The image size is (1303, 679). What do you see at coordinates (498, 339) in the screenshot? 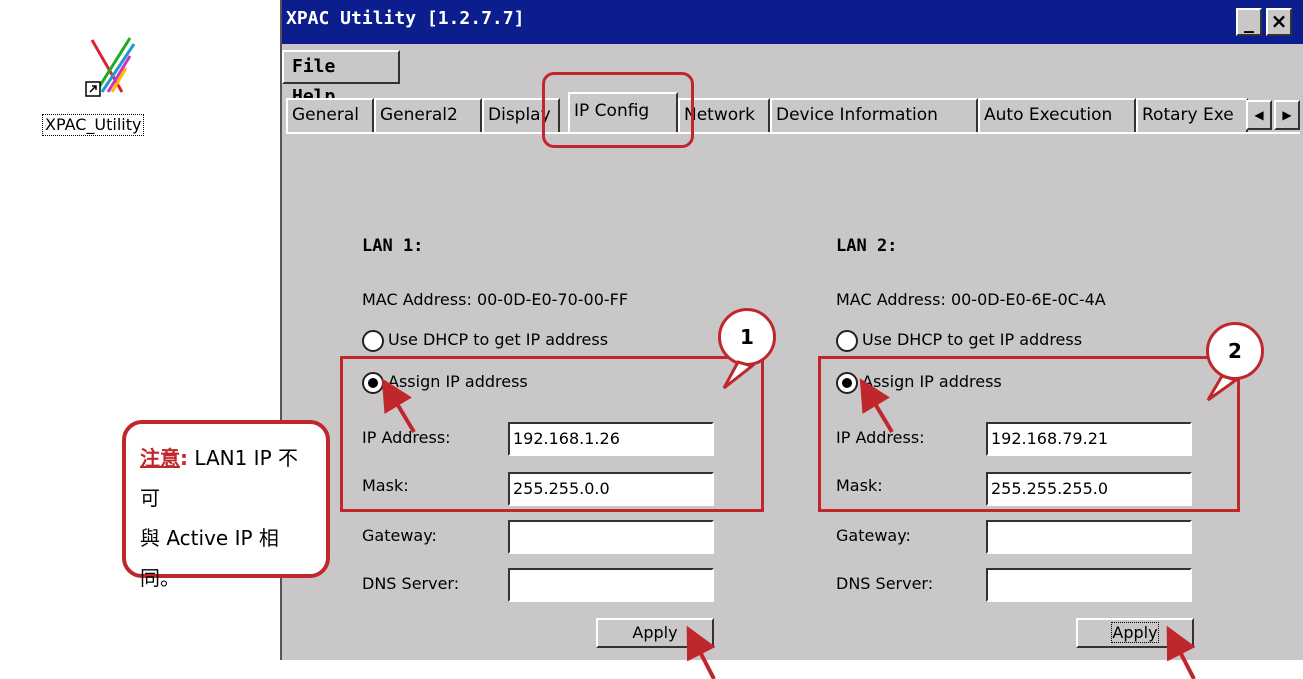
I see `lan1-dhcp-label: Use DHCP to get IP address` at bounding box center [498, 339].